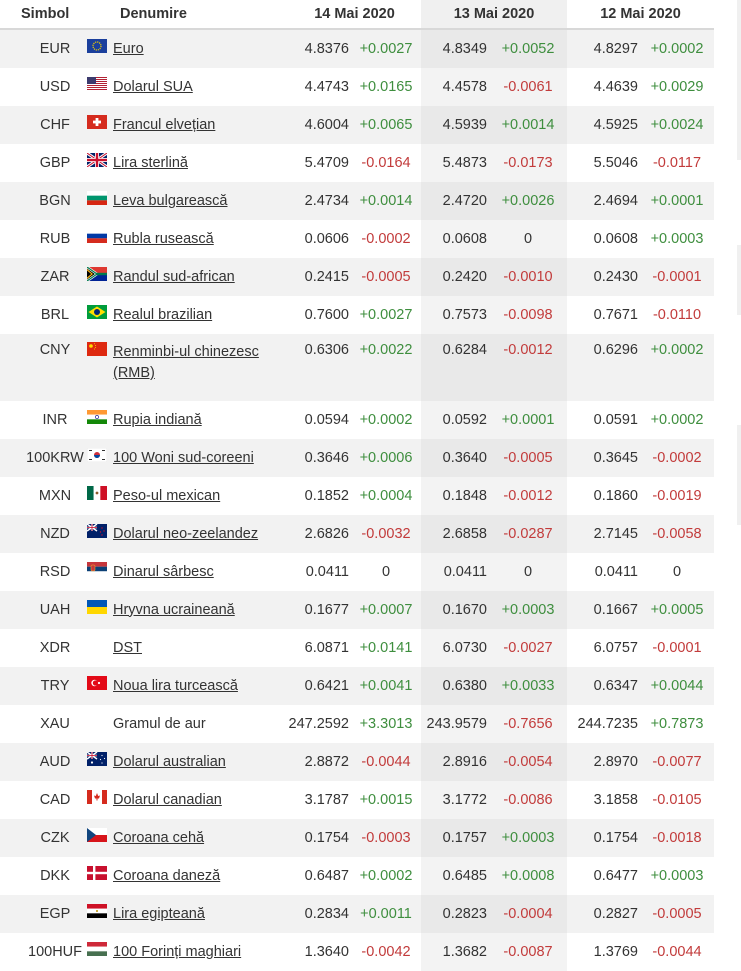 The image size is (741, 971). I want to click on currency-name-cell: Lira egipteană, so click(187, 914).